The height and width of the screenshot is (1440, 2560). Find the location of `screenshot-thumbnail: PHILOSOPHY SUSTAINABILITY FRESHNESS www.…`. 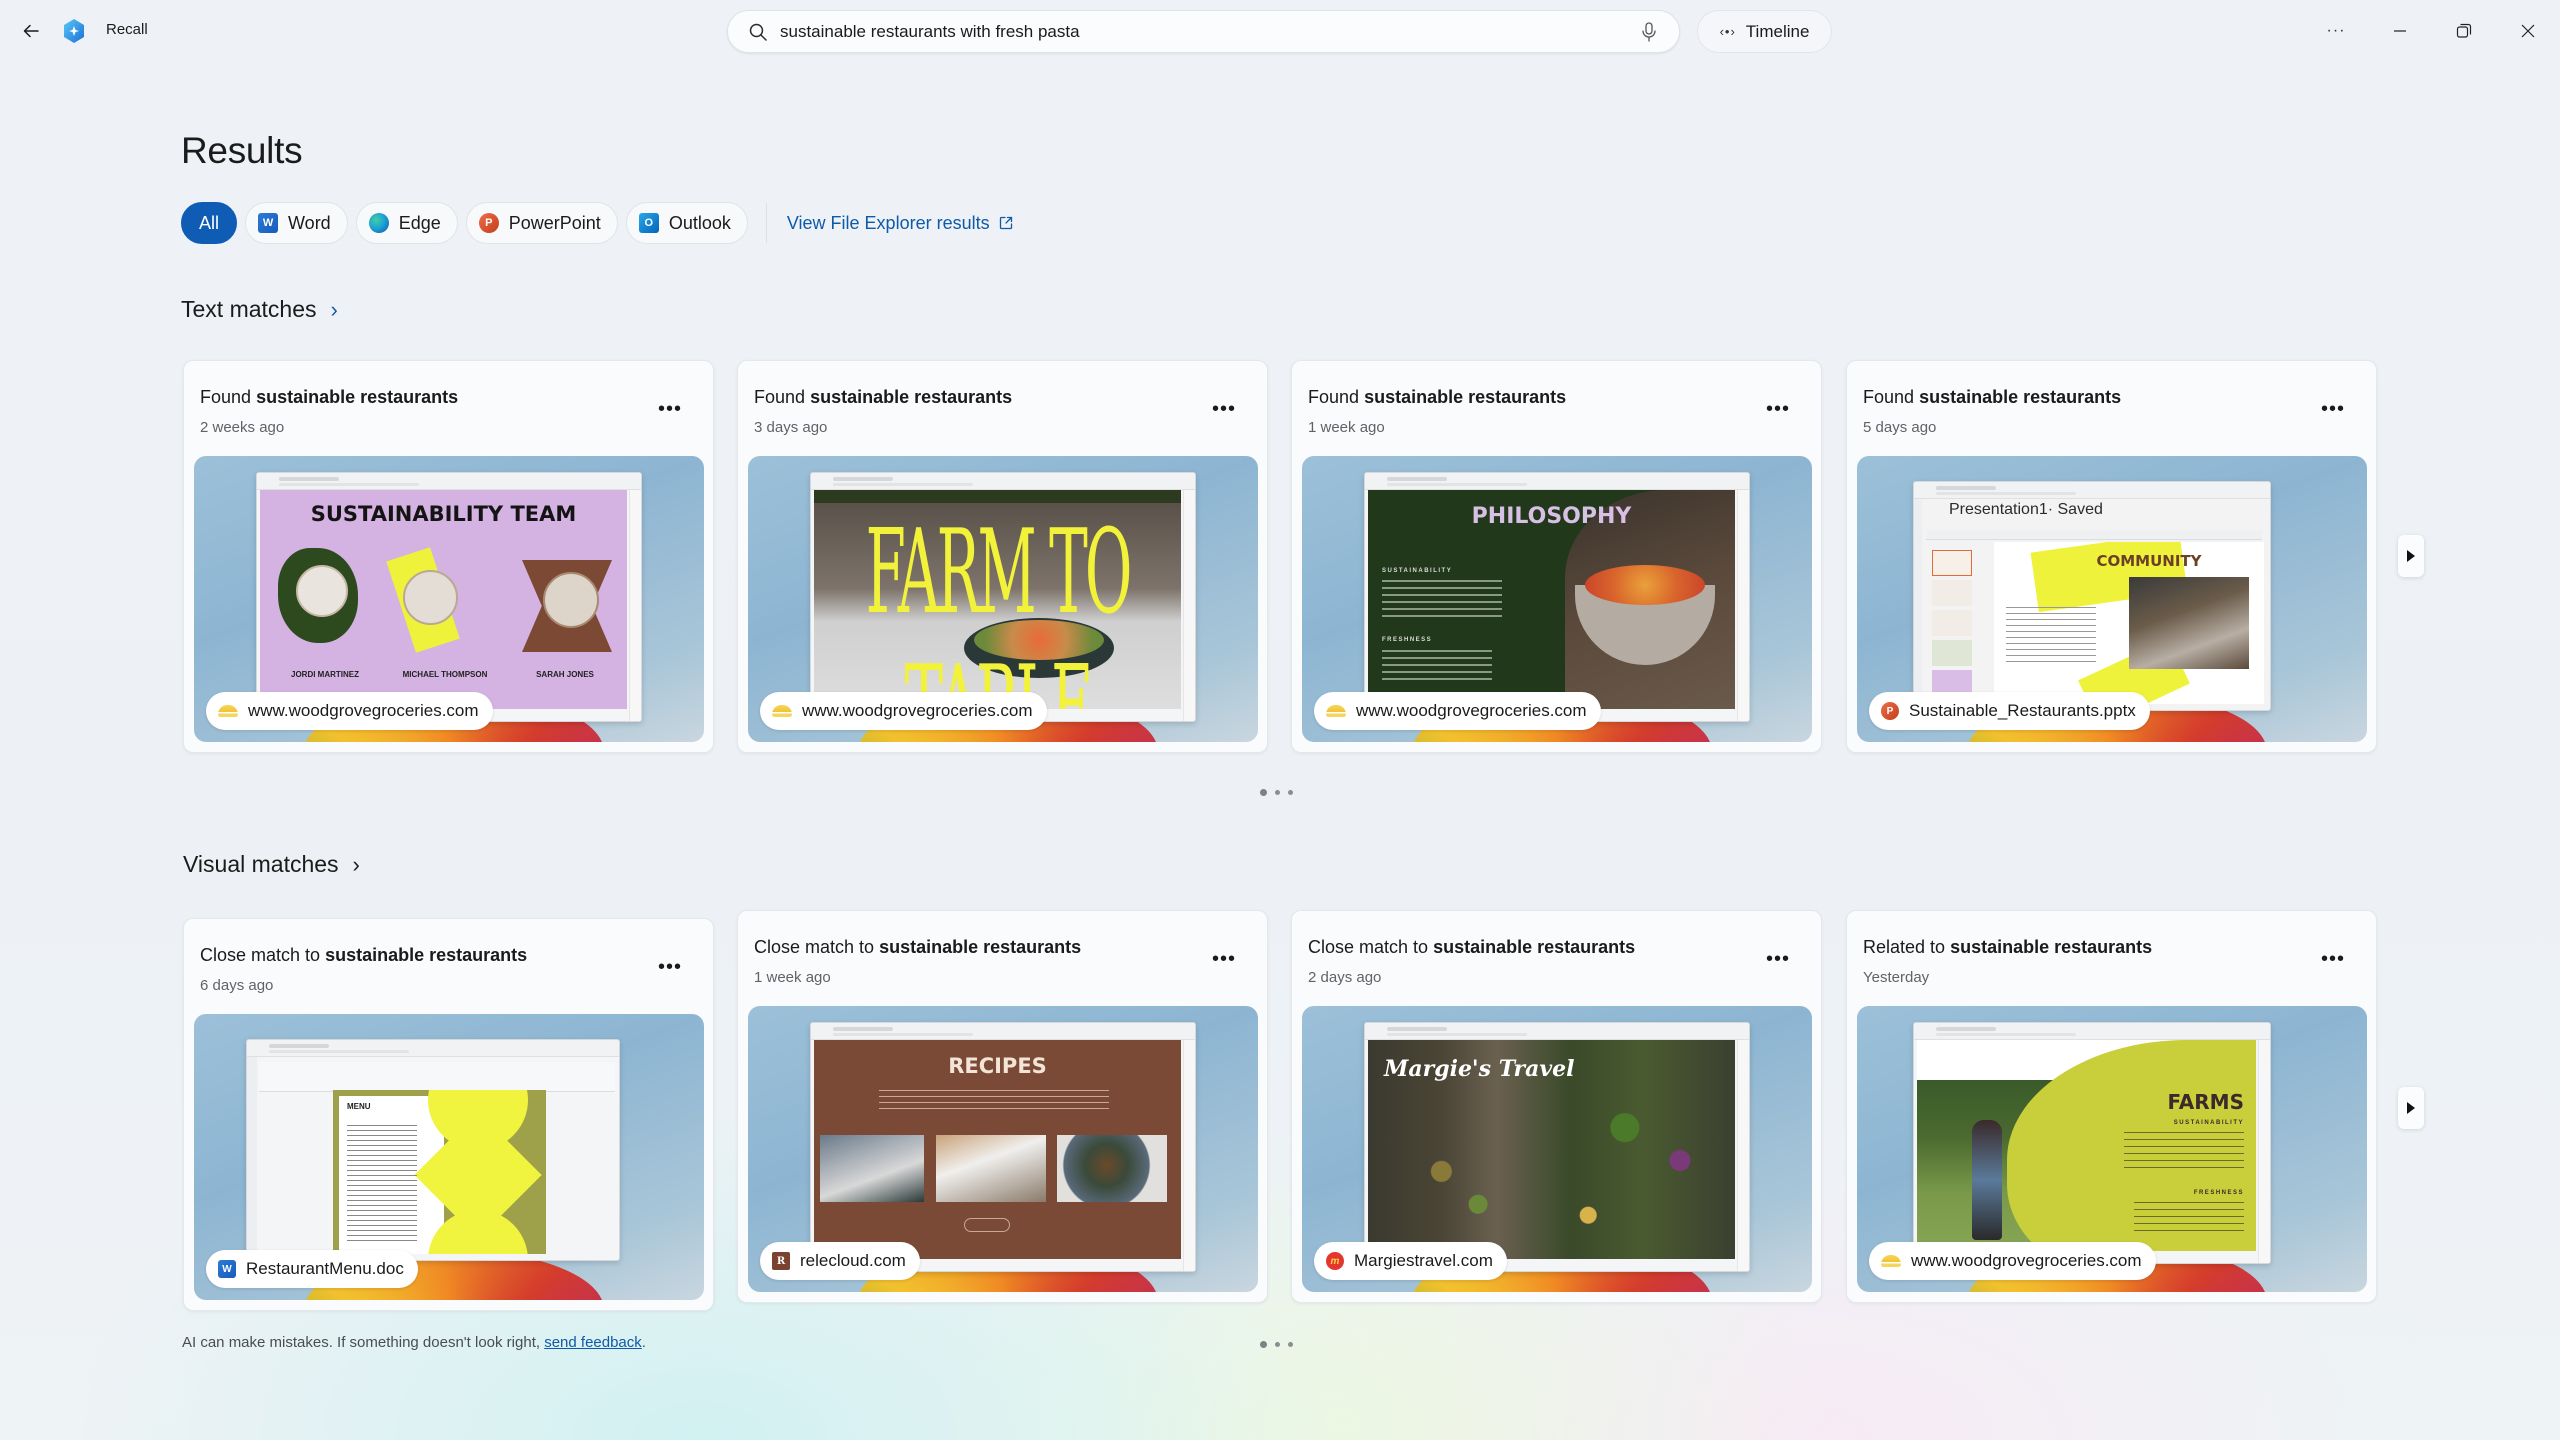

screenshot-thumbnail: PHILOSOPHY SUSTAINABILITY FRESHNESS www.… is located at coordinates (1557, 599).